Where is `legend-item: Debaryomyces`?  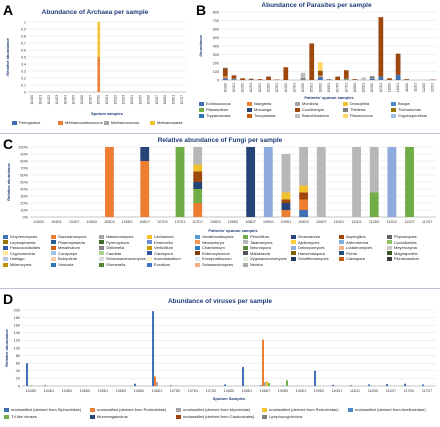 legend-item: Debaryomyces is located at coordinates (308, 247).